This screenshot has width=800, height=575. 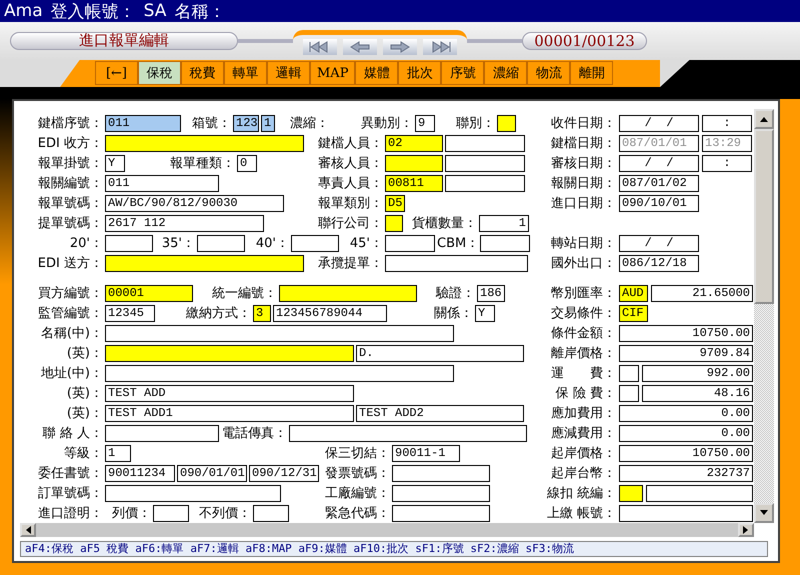 I want to click on input-field: 90011-1, so click(x=426, y=453).